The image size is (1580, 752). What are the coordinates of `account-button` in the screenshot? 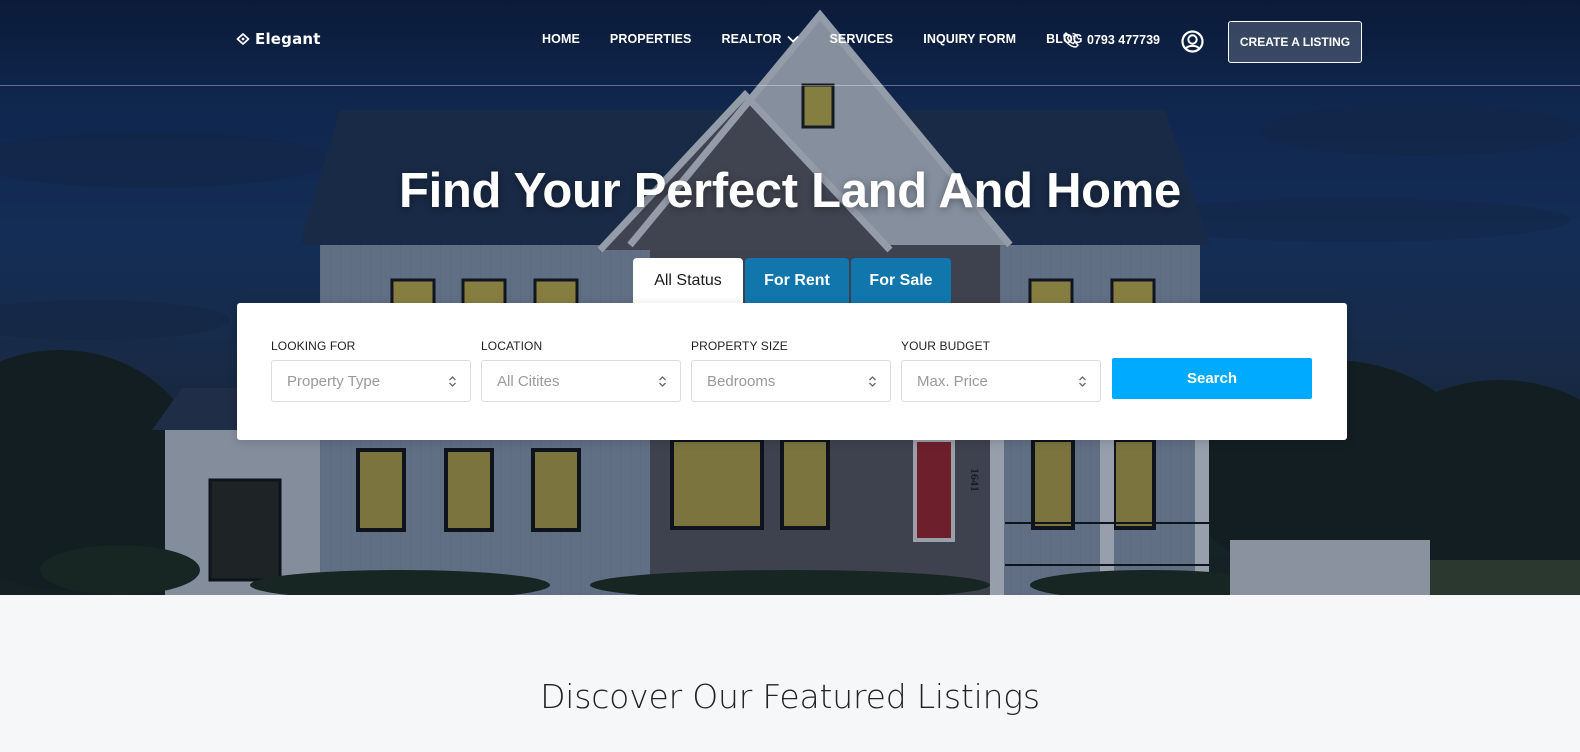 It's located at (1192, 44).